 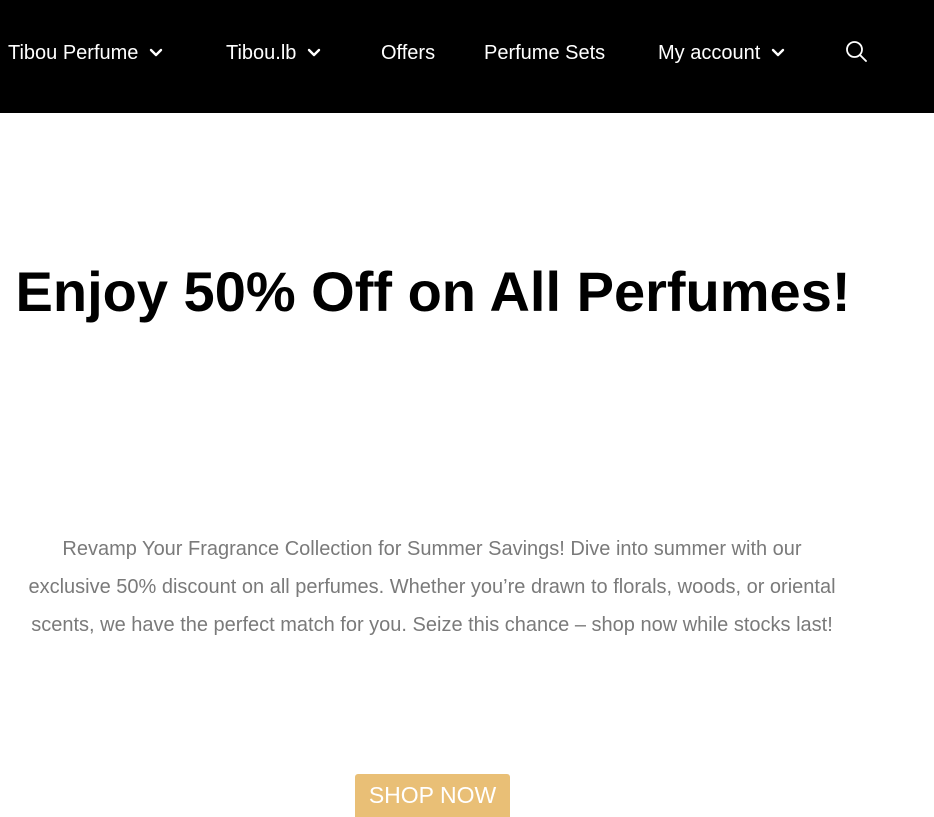 I want to click on nav-item-tibou-lb: Tibou.lb, so click(x=274, y=53).